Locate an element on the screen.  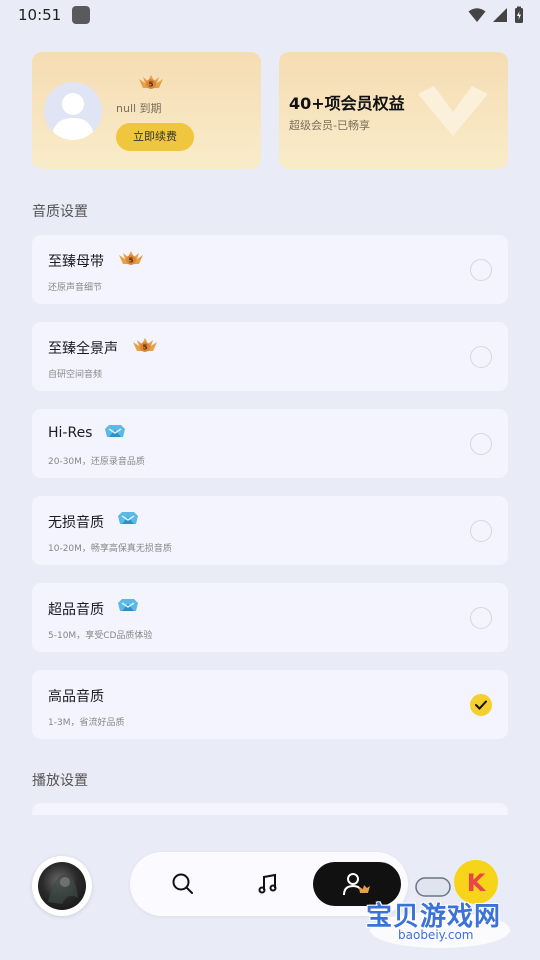
signal-icon is located at coordinates (500, 15).